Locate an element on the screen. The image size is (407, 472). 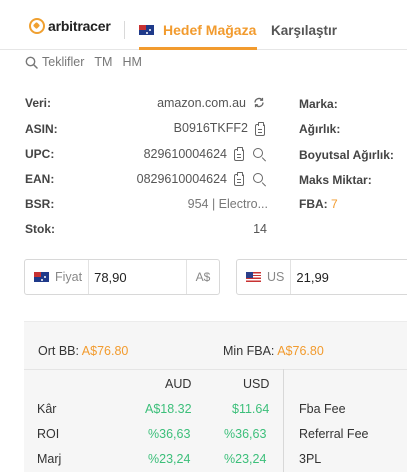
fee-referral-label: Referral Fee is located at coordinates (334, 434).